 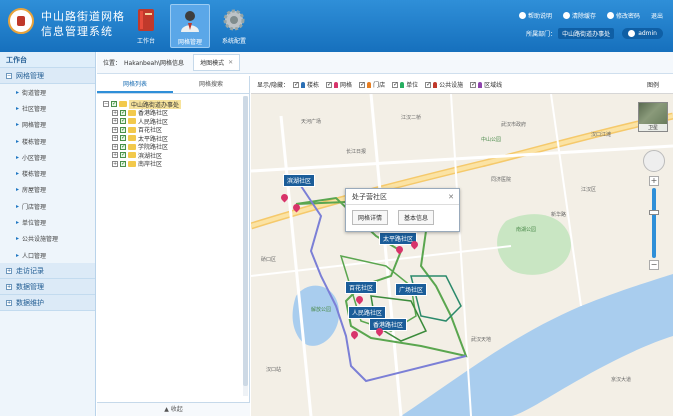 I want to click on map-place-label: 江汉区, so click(x=589, y=190).